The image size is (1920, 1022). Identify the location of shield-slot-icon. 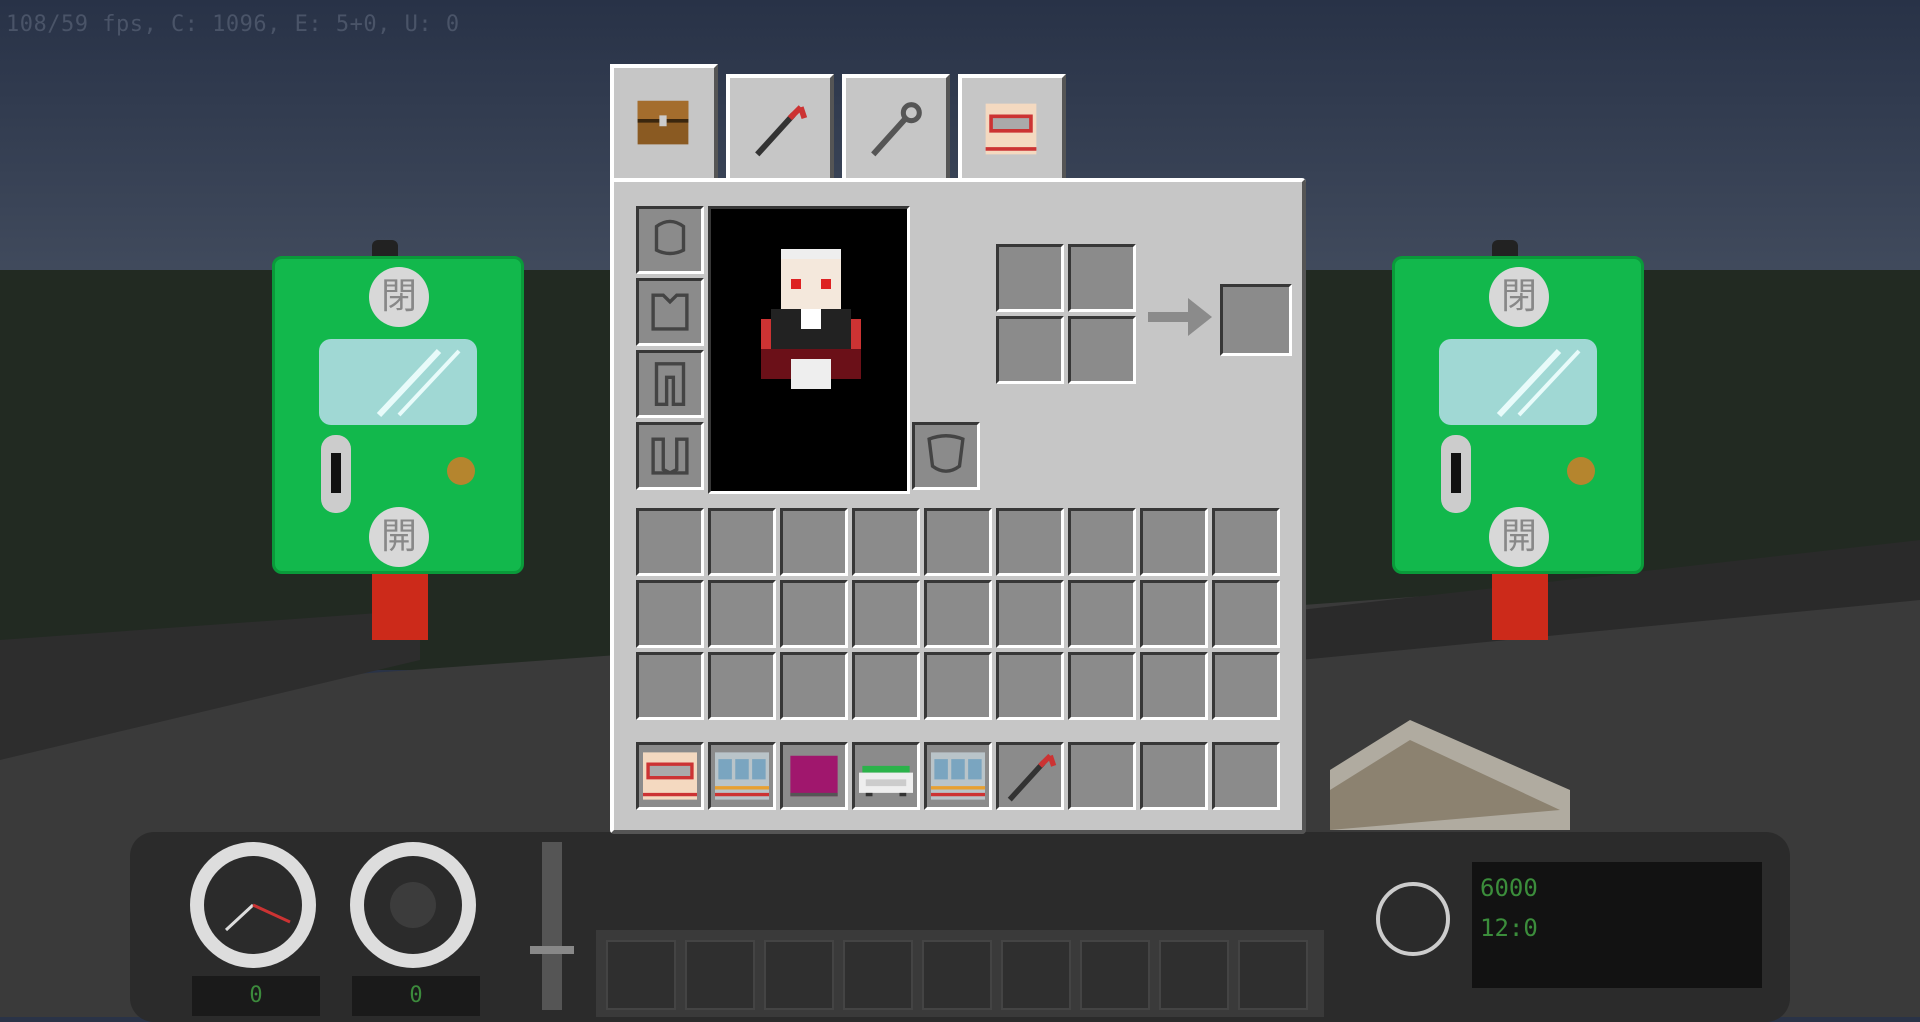
(946, 453).